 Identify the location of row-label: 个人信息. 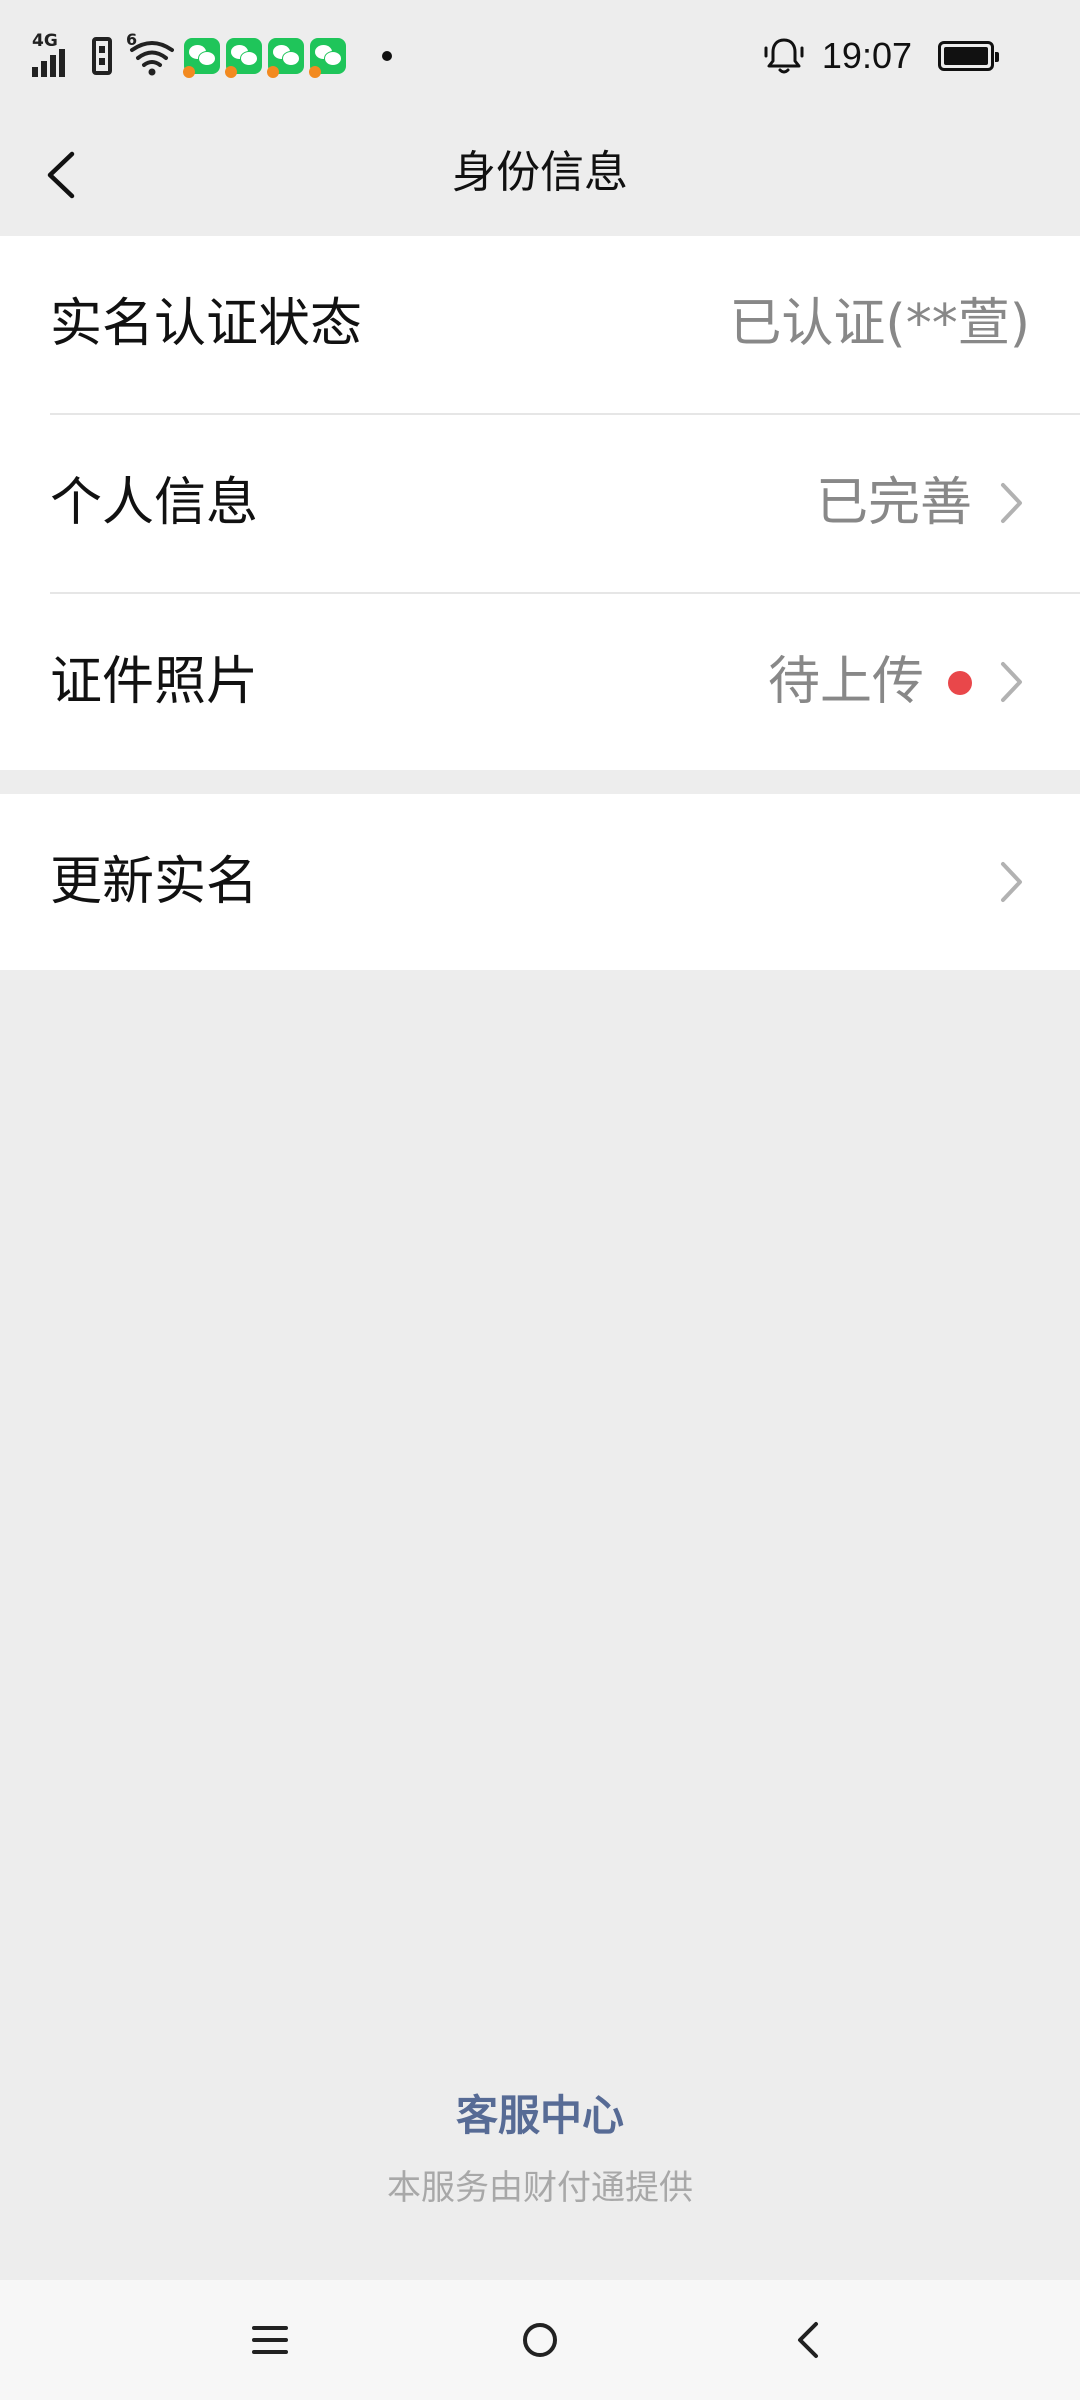
(154, 503).